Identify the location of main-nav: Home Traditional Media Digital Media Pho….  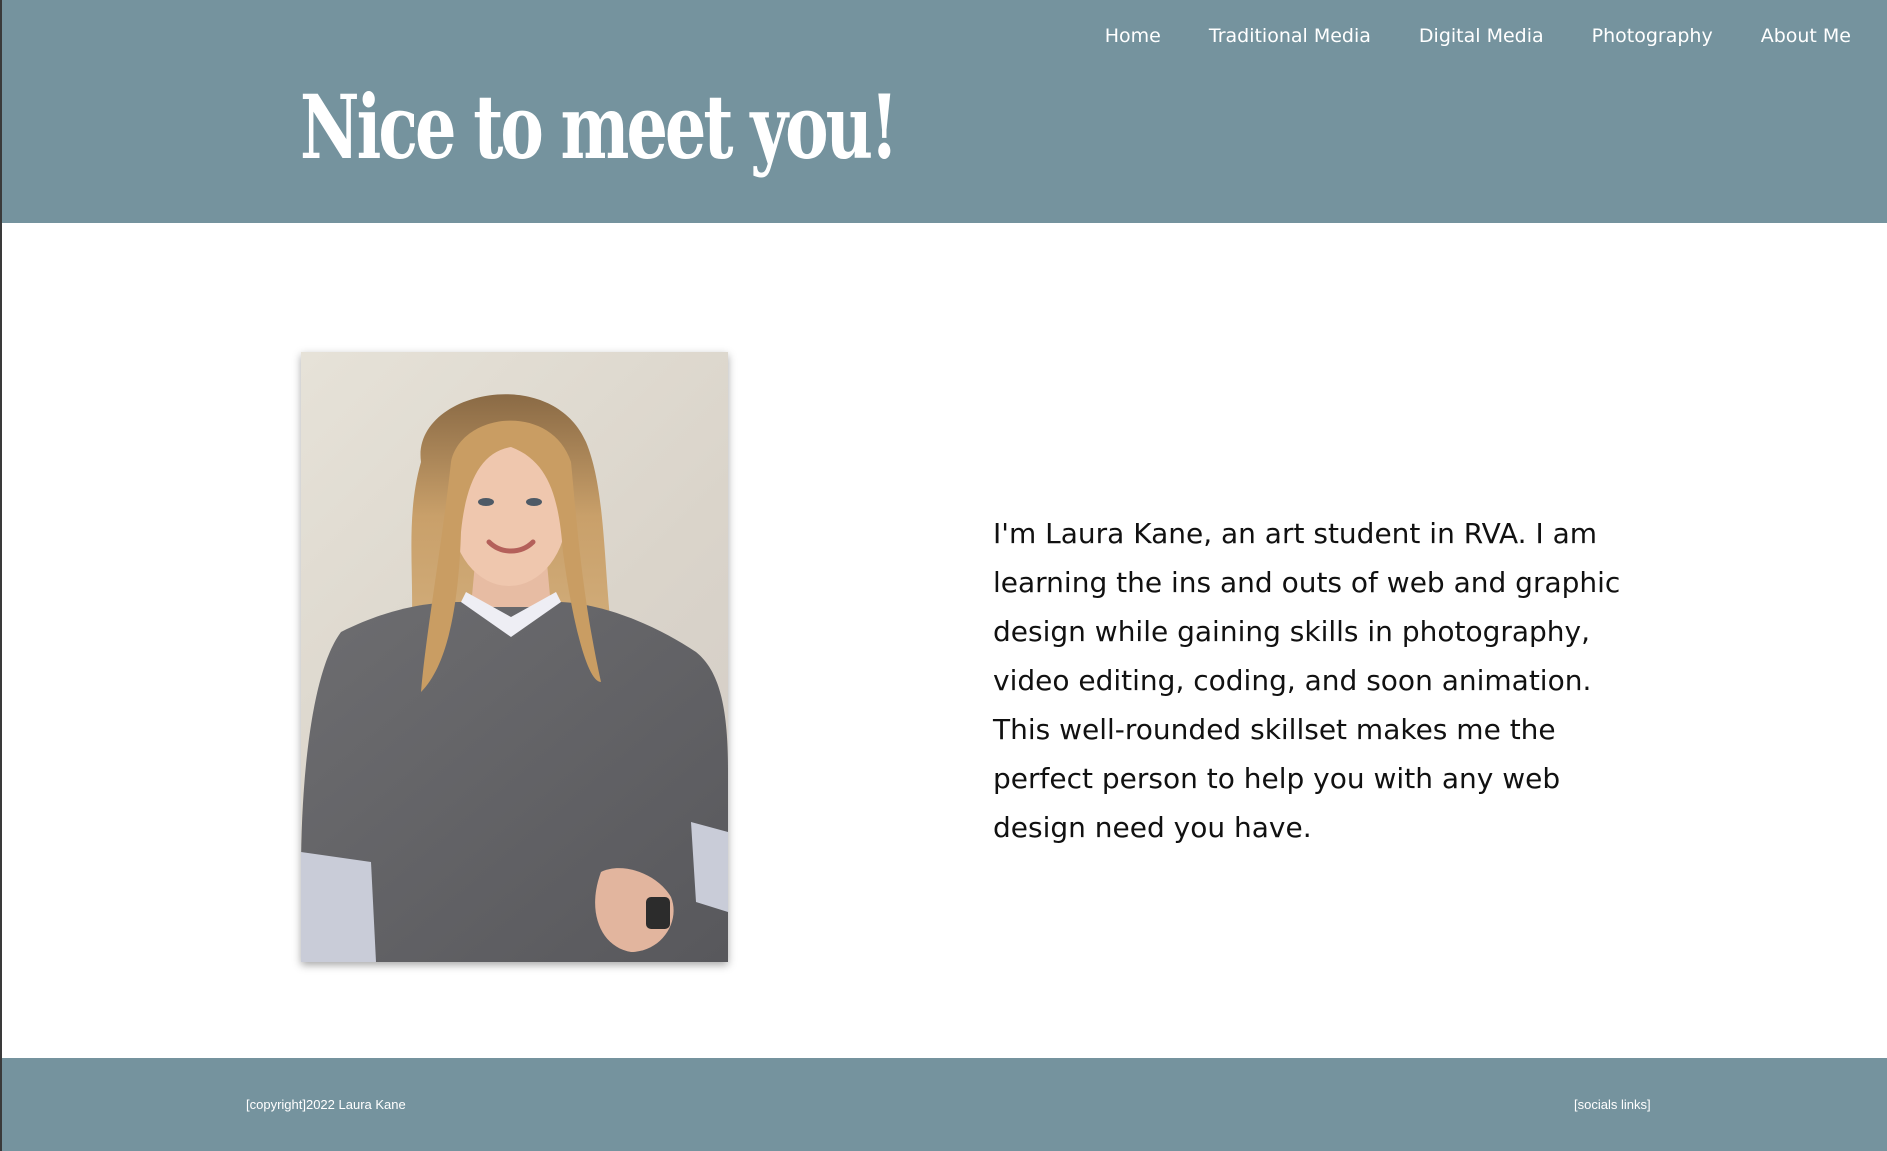
(1478, 36).